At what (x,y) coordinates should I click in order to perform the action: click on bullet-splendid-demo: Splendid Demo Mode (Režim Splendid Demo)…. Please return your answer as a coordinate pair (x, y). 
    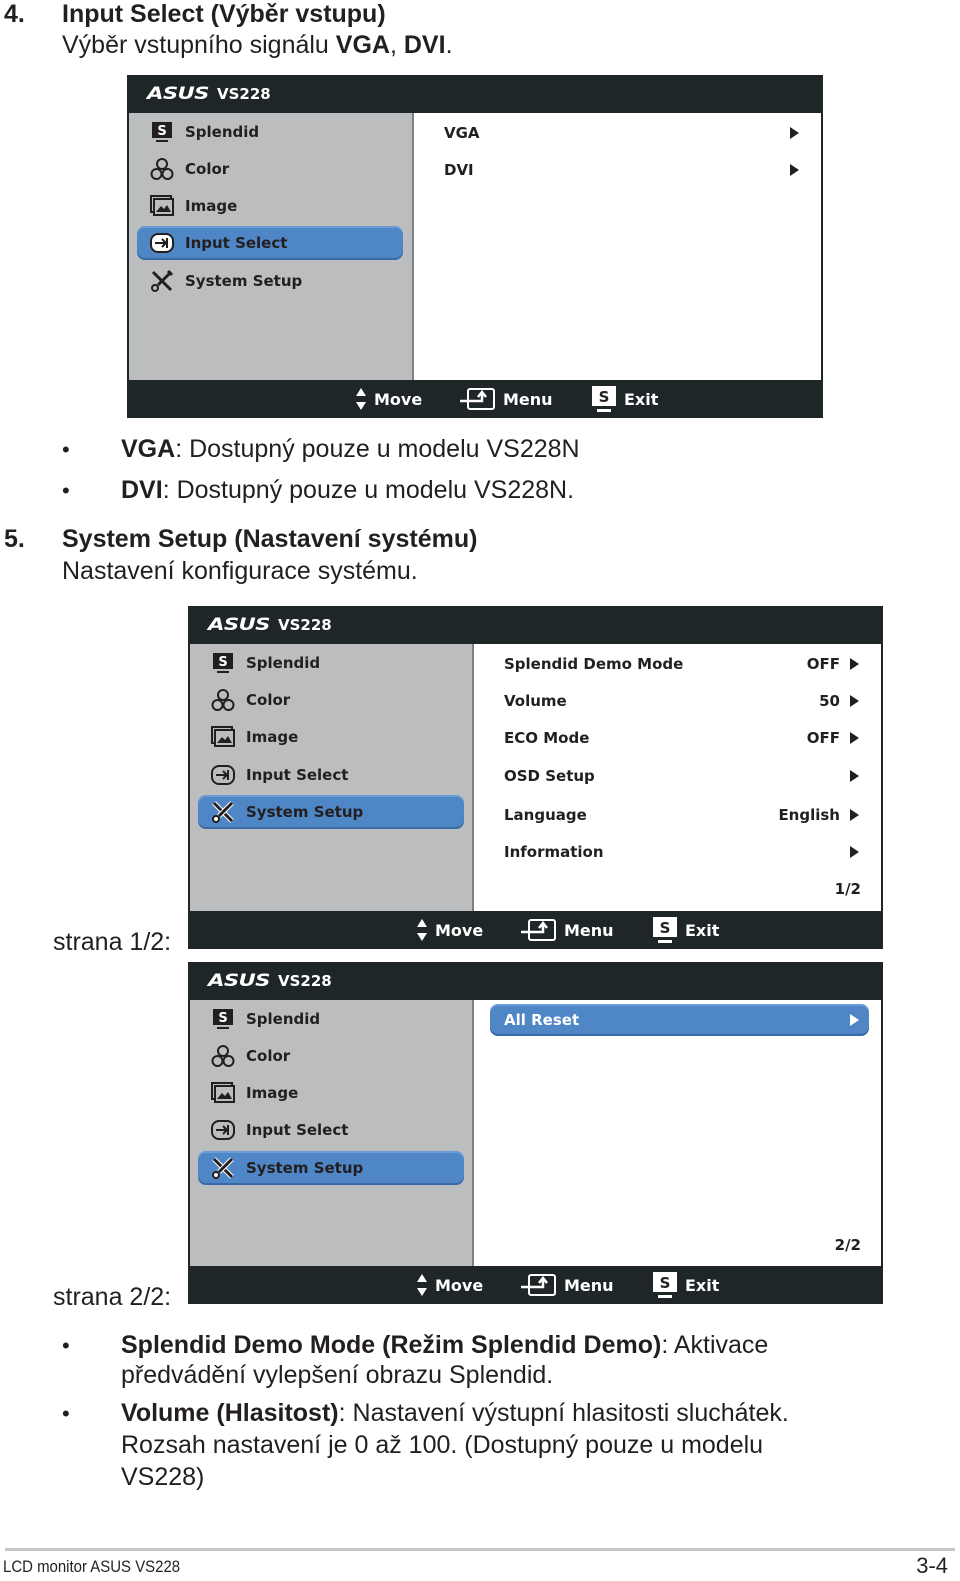
    Looking at the image, I should click on (444, 1345).